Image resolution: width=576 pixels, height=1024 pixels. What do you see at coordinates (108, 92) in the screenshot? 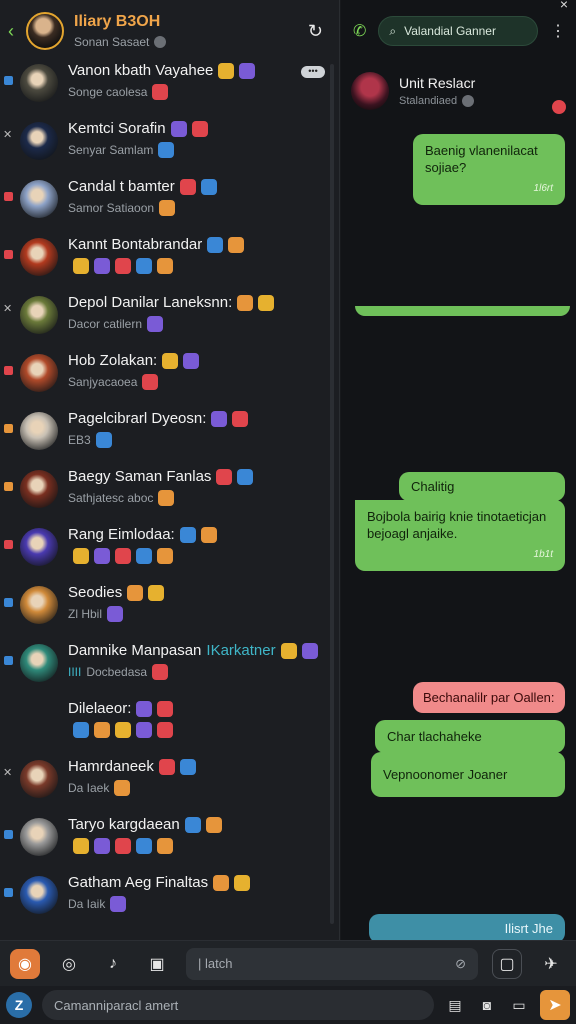
I see `chat-subtitle-text: Songe caolesa` at bounding box center [108, 92].